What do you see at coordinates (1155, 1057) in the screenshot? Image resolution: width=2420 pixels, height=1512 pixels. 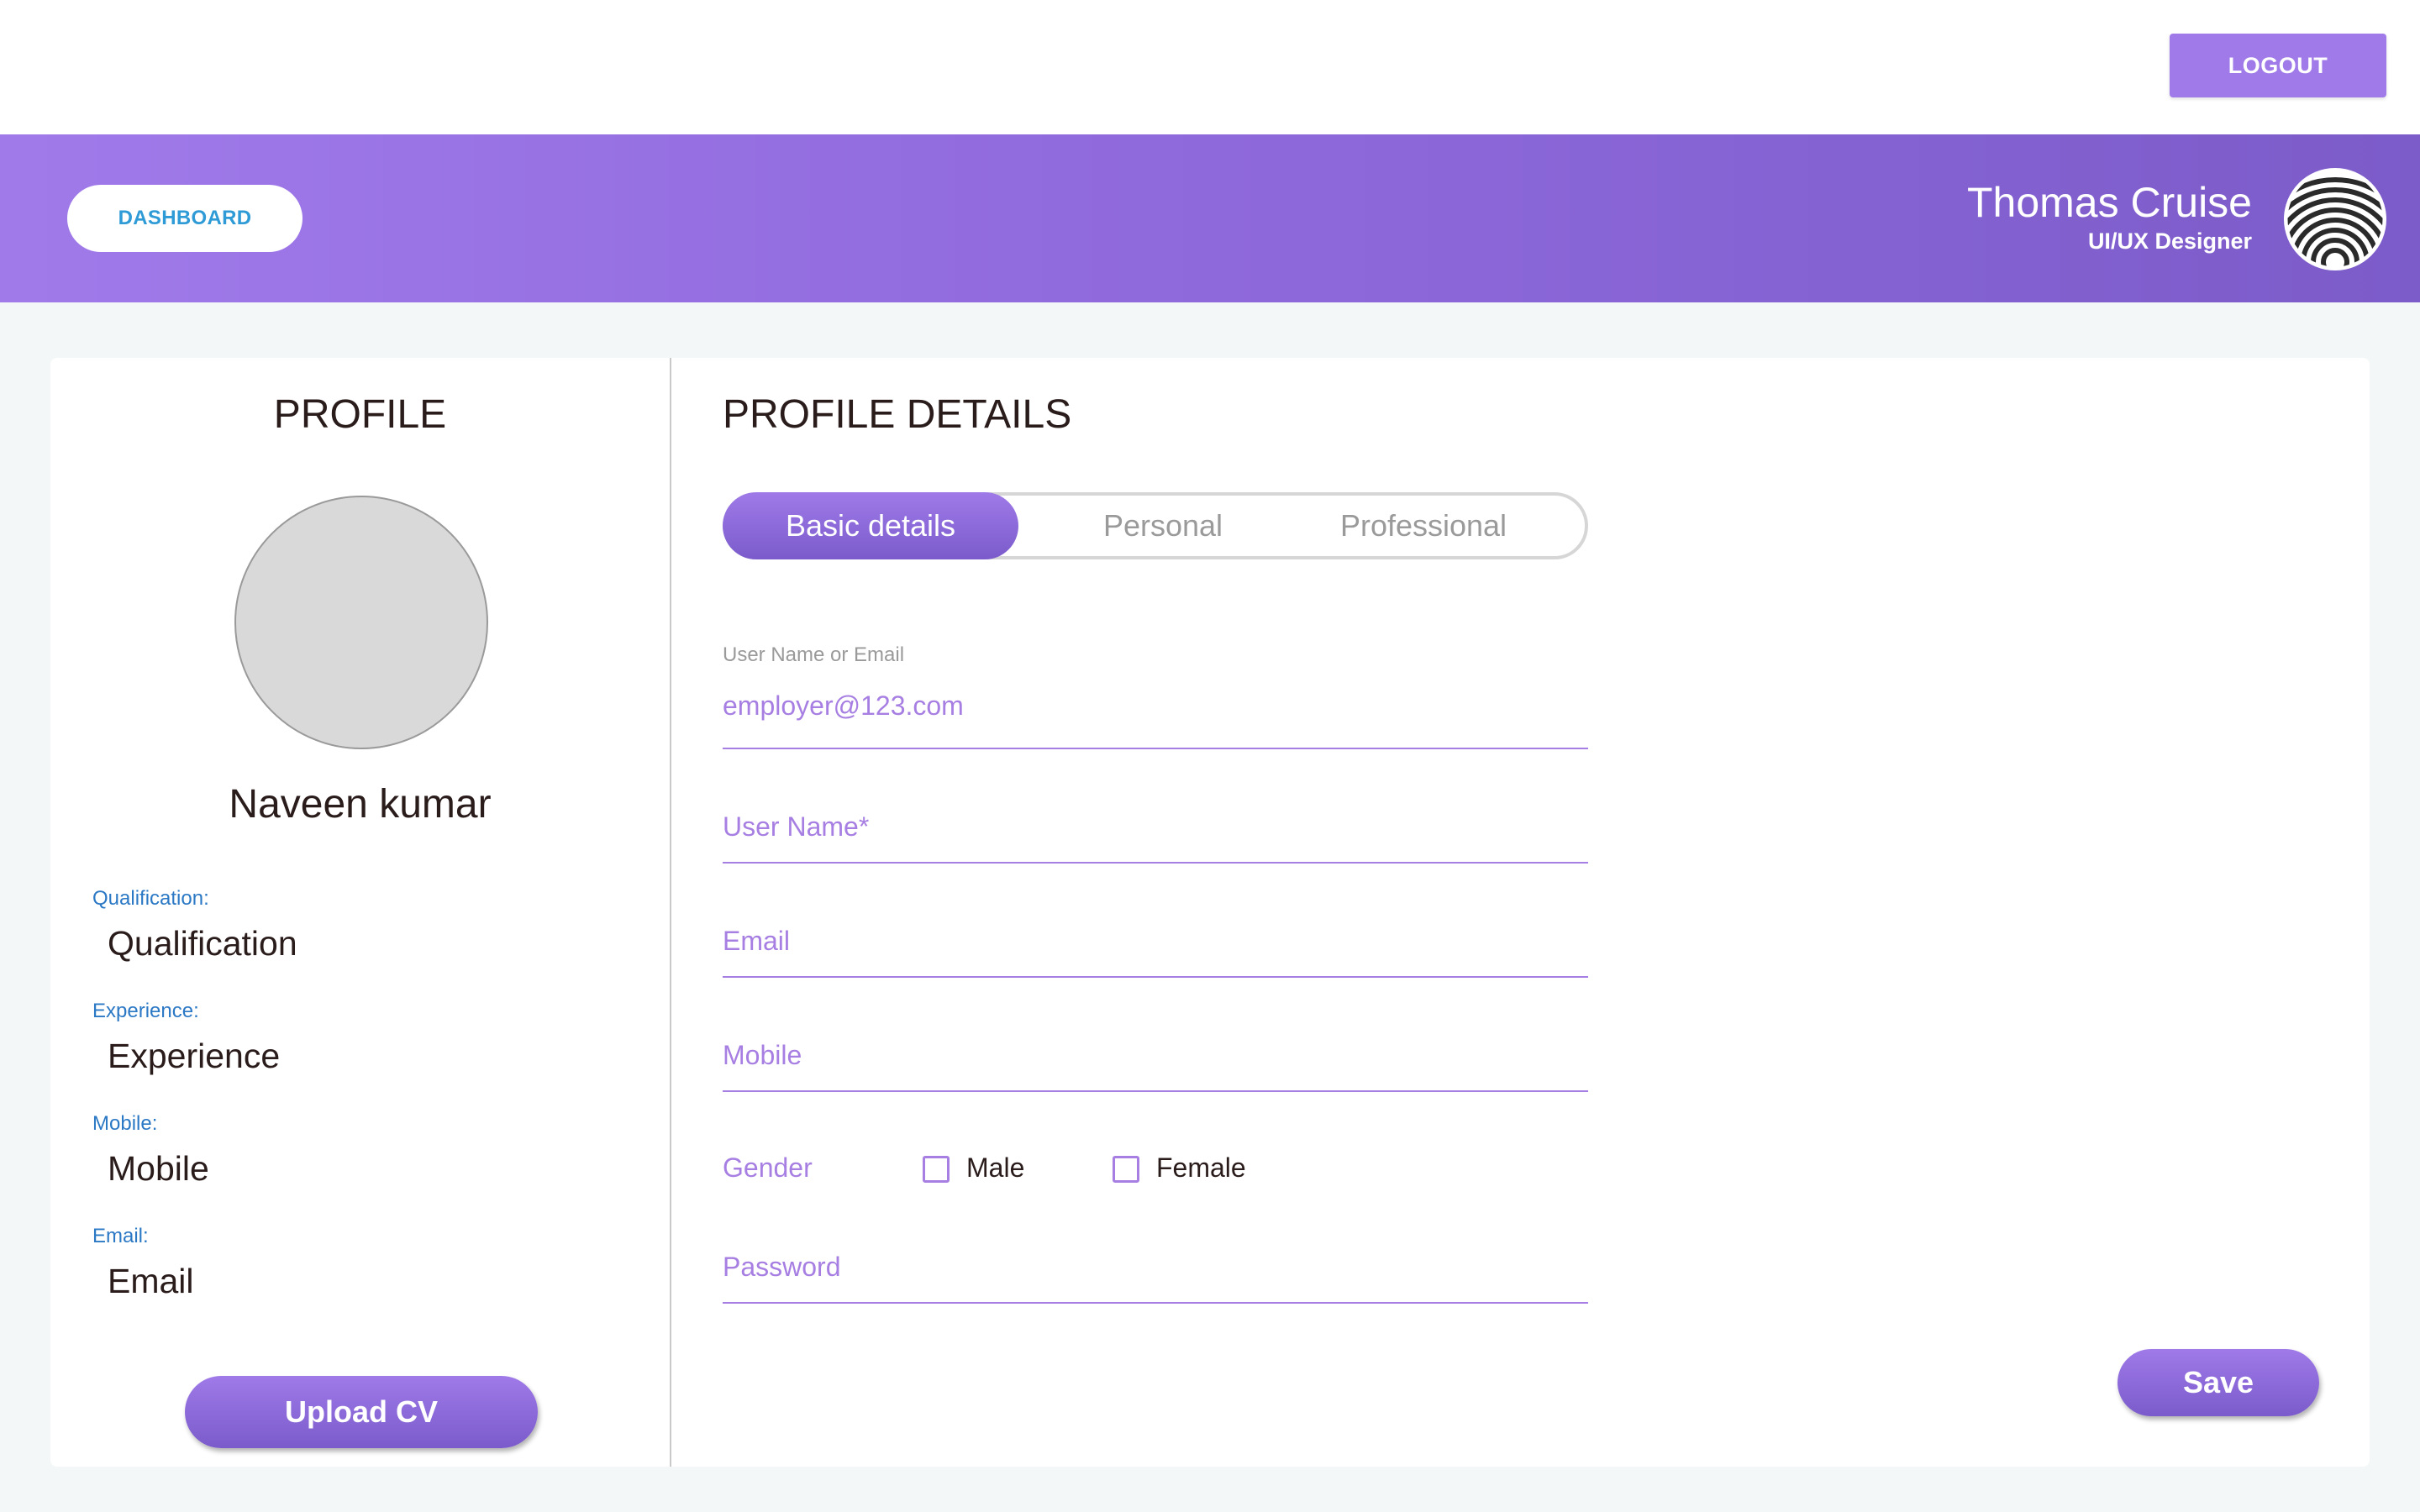 I see `mobile-field: Mobile` at bounding box center [1155, 1057].